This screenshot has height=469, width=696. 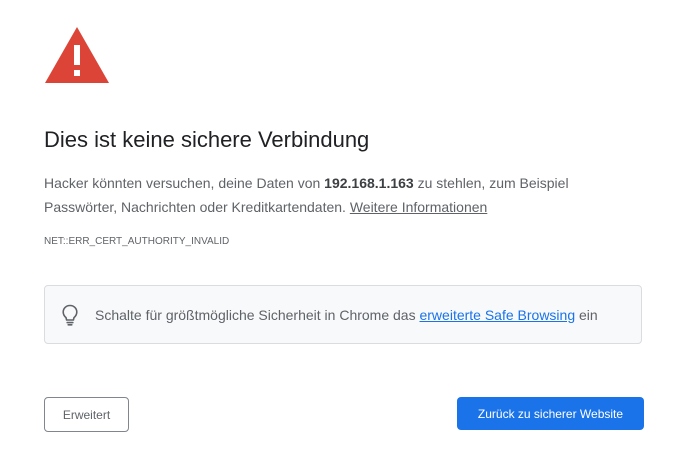 I want to click on warning-triangle-icon, so click(x=77, y=55).